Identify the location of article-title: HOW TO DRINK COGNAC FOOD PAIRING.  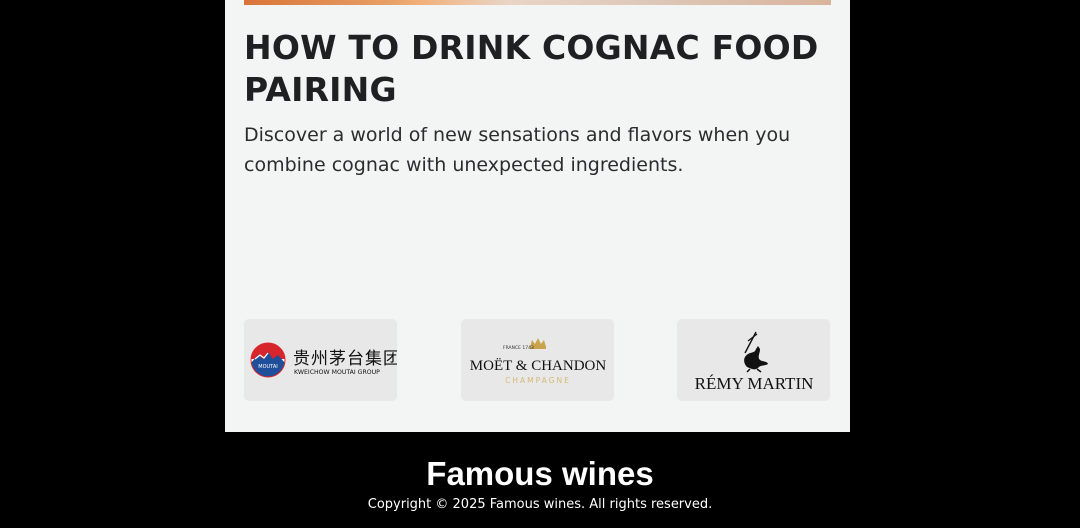
(534, 69).